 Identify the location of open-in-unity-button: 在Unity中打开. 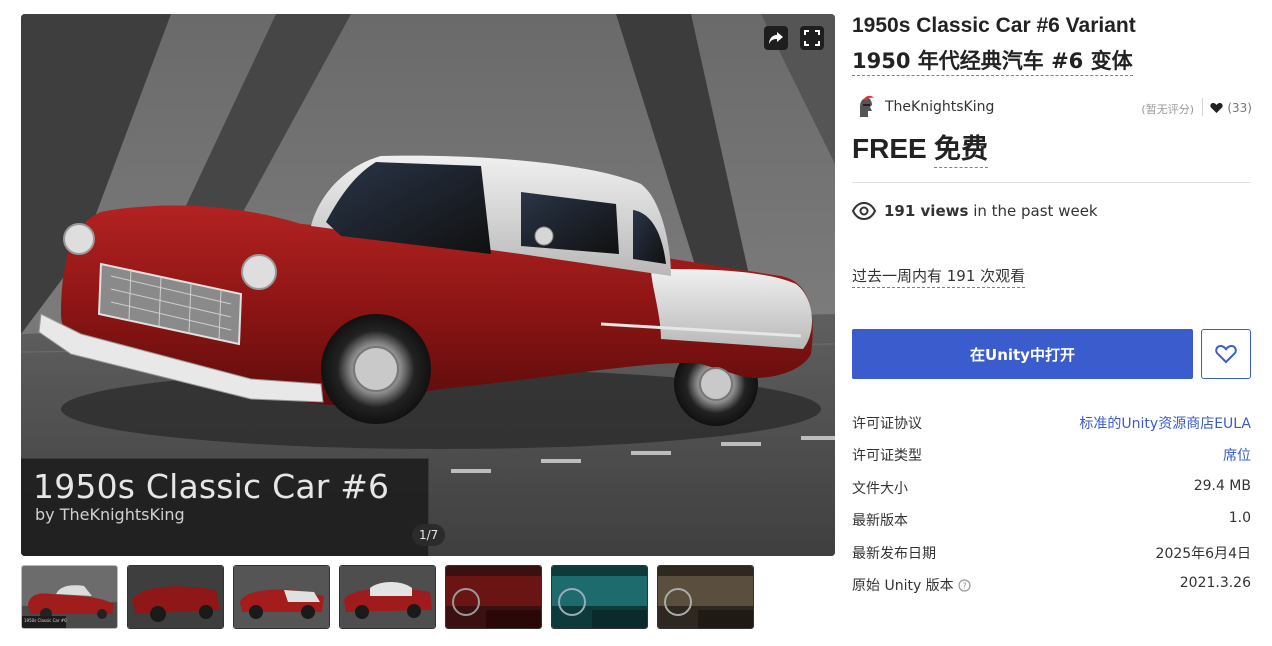
(1022, 354).